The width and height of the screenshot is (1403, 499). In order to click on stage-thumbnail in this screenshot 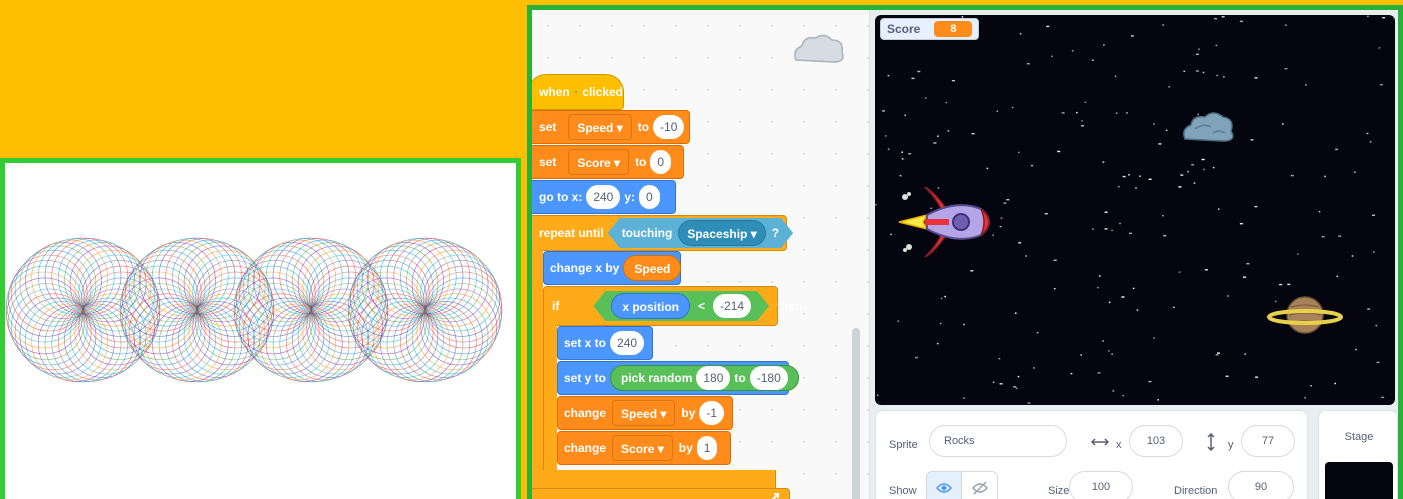, I will do `click(1359, 480)`.